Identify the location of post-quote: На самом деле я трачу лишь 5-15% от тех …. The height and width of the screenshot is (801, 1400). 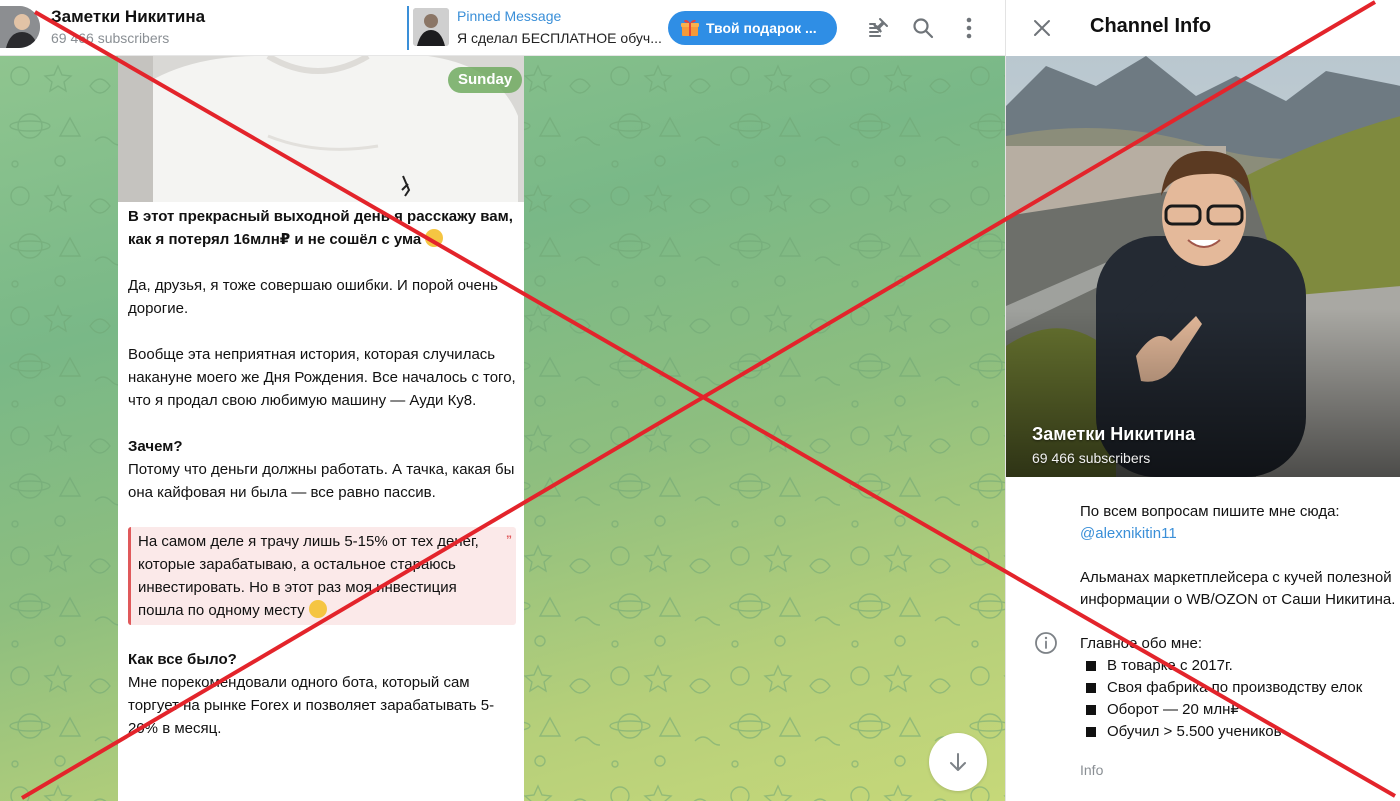
(322, 576).